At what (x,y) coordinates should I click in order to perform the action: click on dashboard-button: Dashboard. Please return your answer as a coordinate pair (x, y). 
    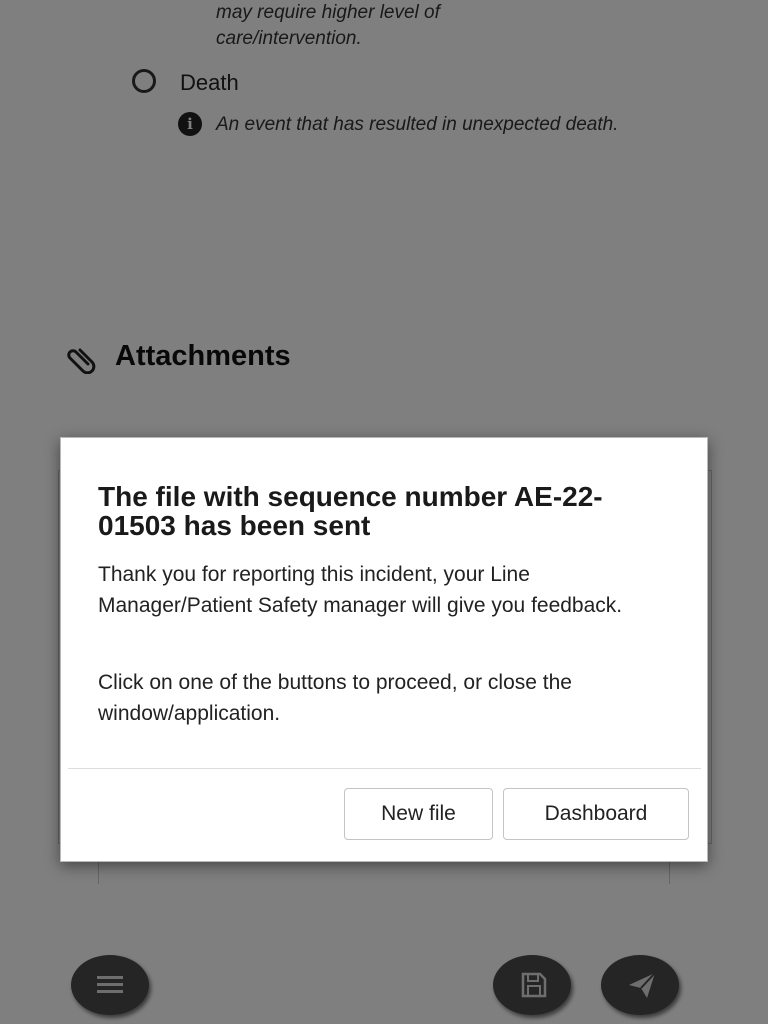
    Looking at the image, I should click on (596, 814).